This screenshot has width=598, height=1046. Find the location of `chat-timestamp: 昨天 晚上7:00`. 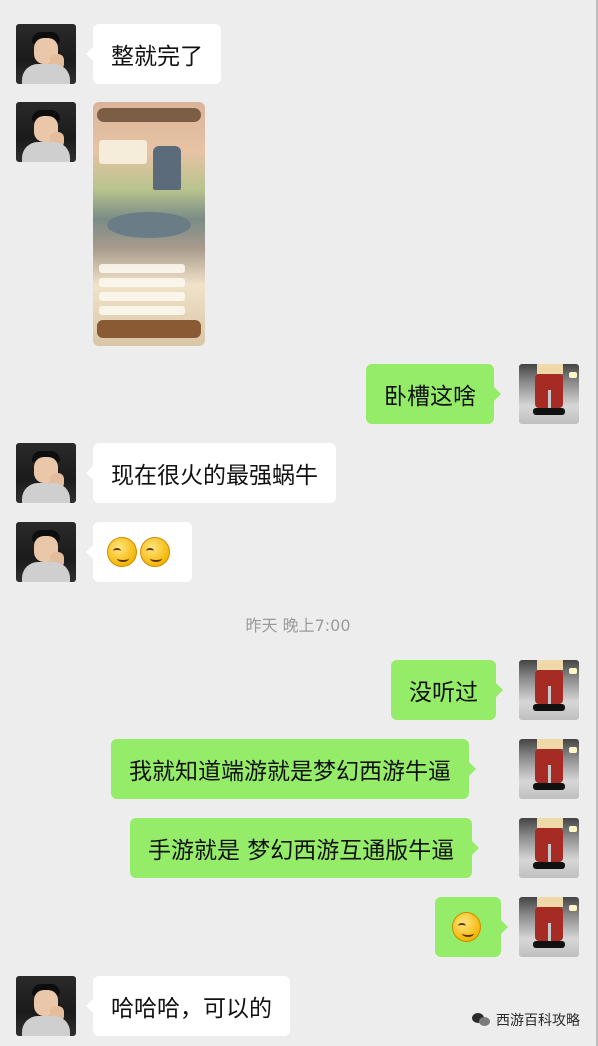

chat-timestamp: 昨天 晚上7:00 is located at coordinates (298, 625).